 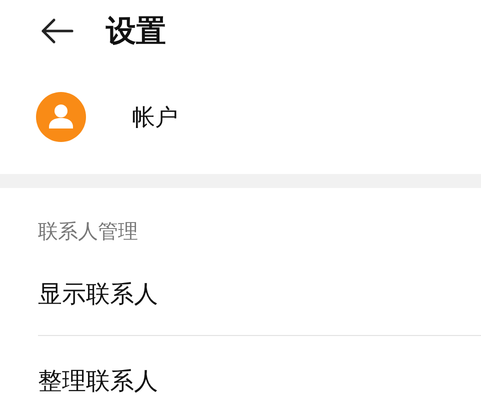 What do you see at coordinates (136, 31) in the screenshot?
I see `page-title: 设置` at bounding box center [136, 31].